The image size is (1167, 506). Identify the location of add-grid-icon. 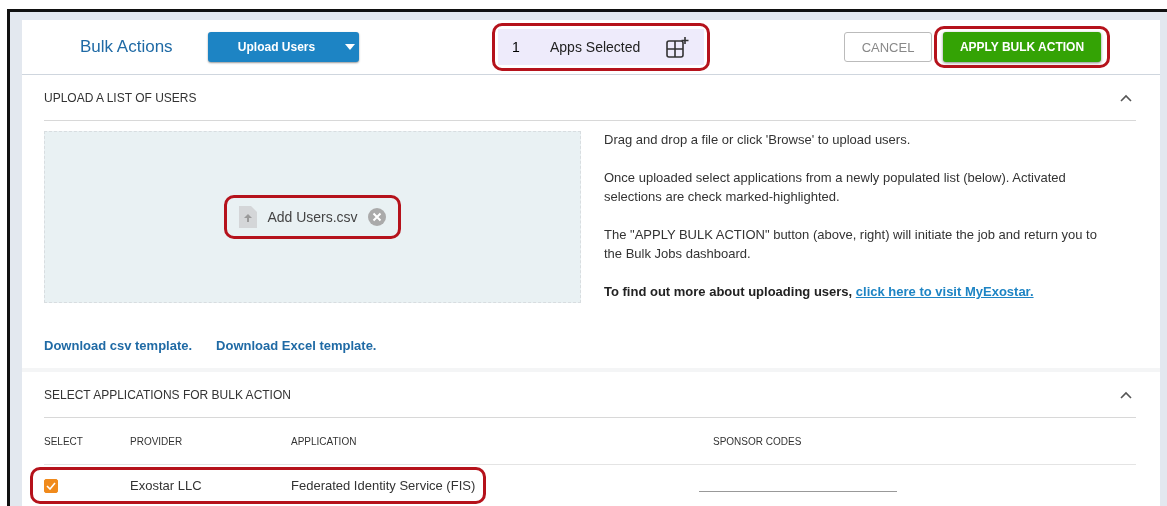
(678, 47).